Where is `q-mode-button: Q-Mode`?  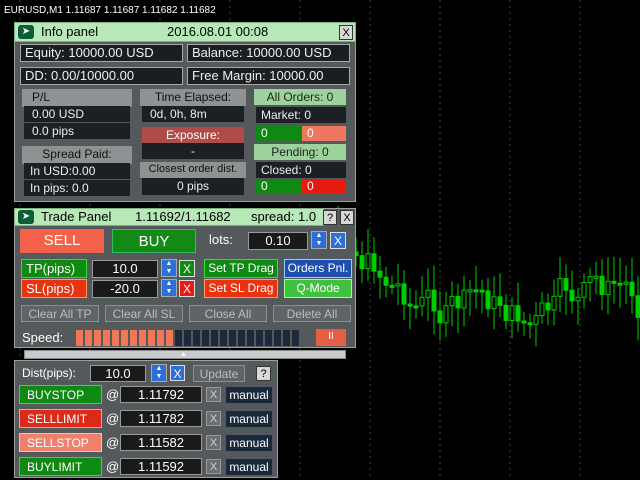 q-mode-button: Q-Mode is located at coordinates (318, 288).